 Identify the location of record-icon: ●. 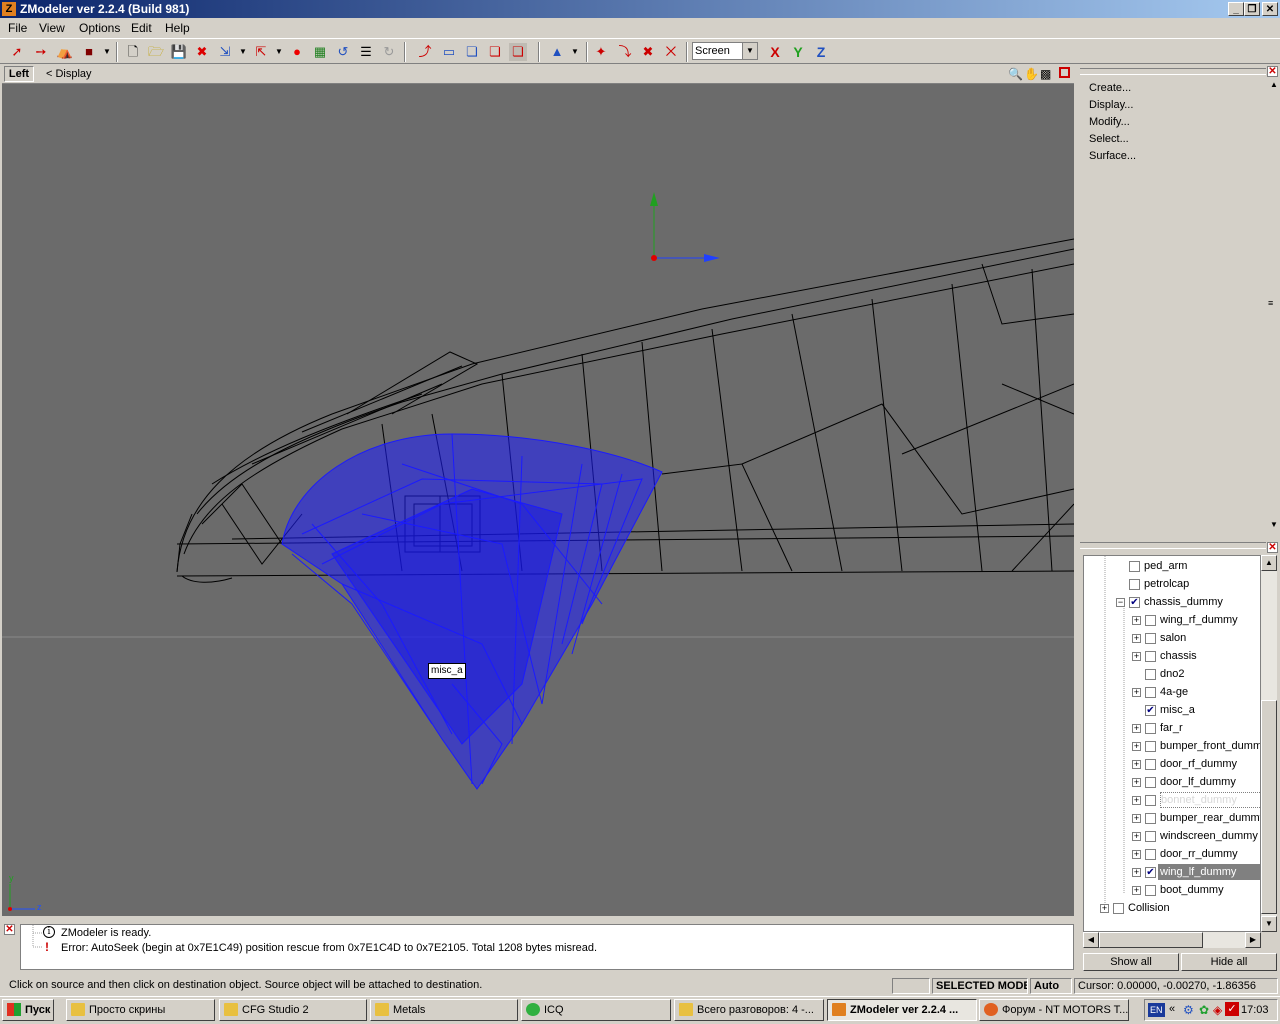
(297, 52).